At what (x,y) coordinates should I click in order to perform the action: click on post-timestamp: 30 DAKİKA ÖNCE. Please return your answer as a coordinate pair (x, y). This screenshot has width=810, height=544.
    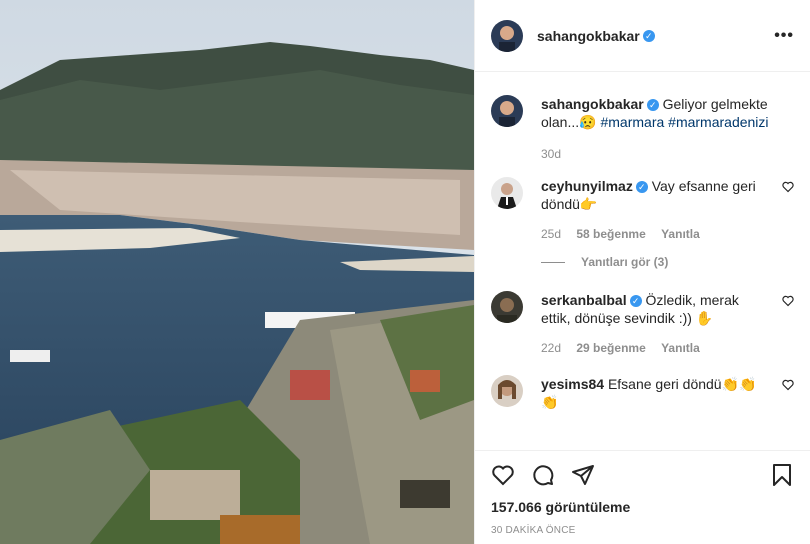
    Looking at the image, I should click on (533, 530).